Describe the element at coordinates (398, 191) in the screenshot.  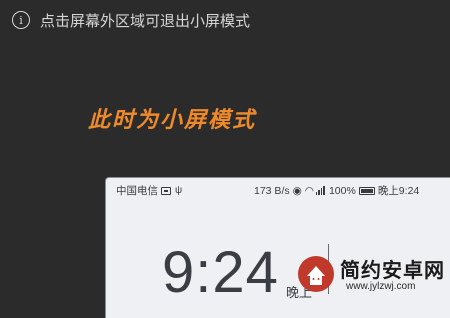
I see `status-time: 晚上9:24` at that location.